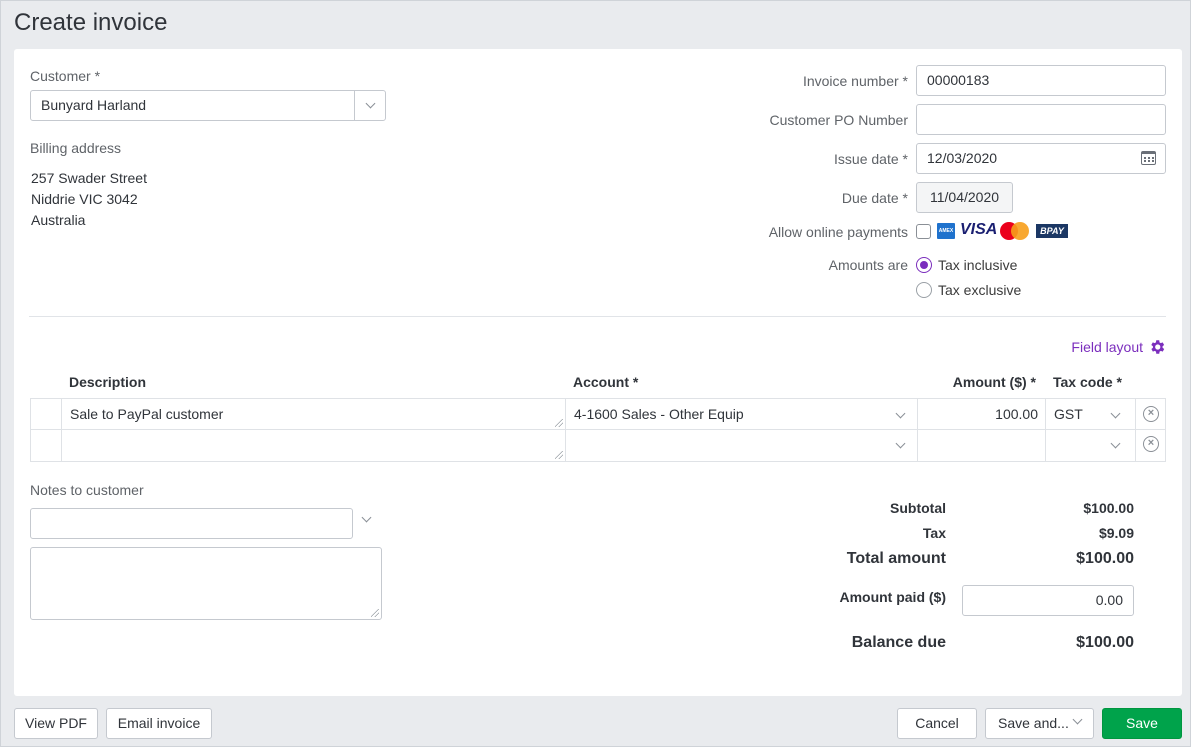  Describe the element at coordinates (924, 265) in the screenshot. I see `tax-inclusive-radio` at that location.